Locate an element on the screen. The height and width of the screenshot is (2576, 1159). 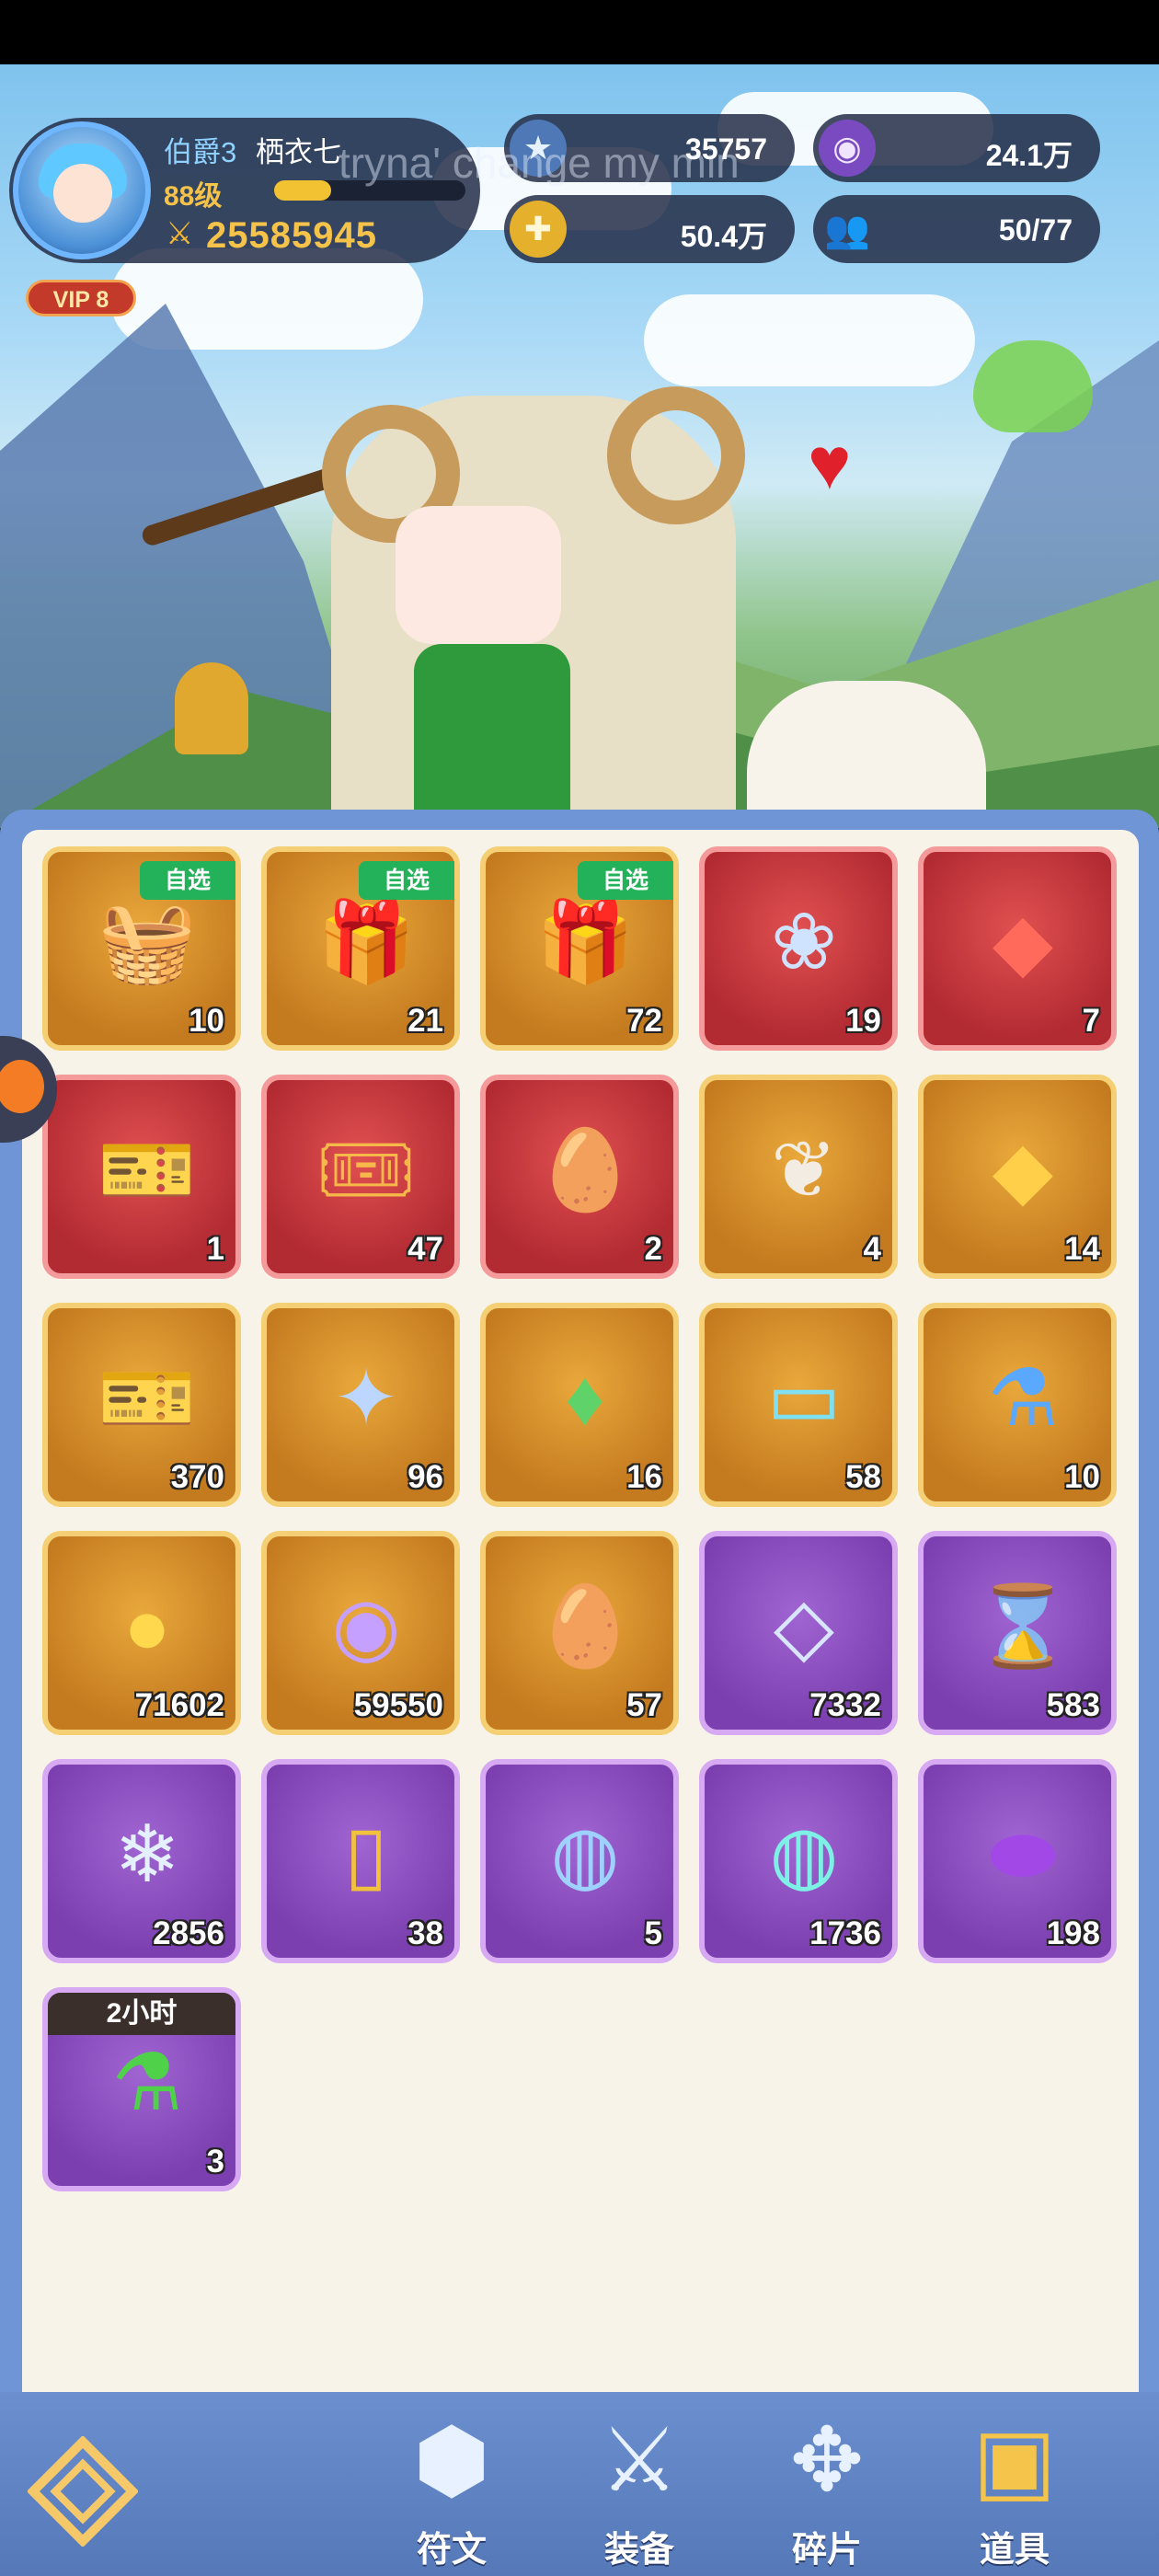
amber-gem-icon: ◆ is located at coordinates (1023, 1170).